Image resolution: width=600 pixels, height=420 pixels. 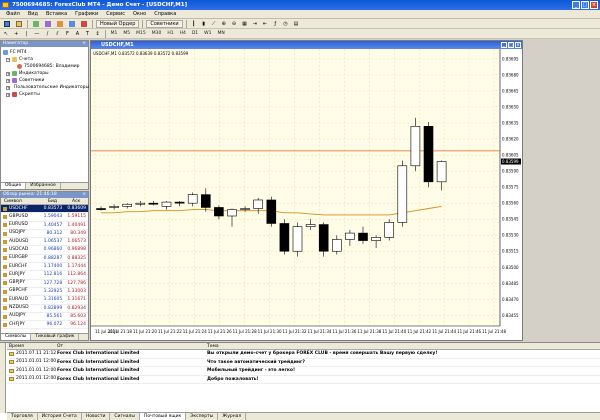 What do you see at coordinates (202, 416) in the screenshot?
I see `terminal-tab: Эксперты` at bounding box center [202, 416].